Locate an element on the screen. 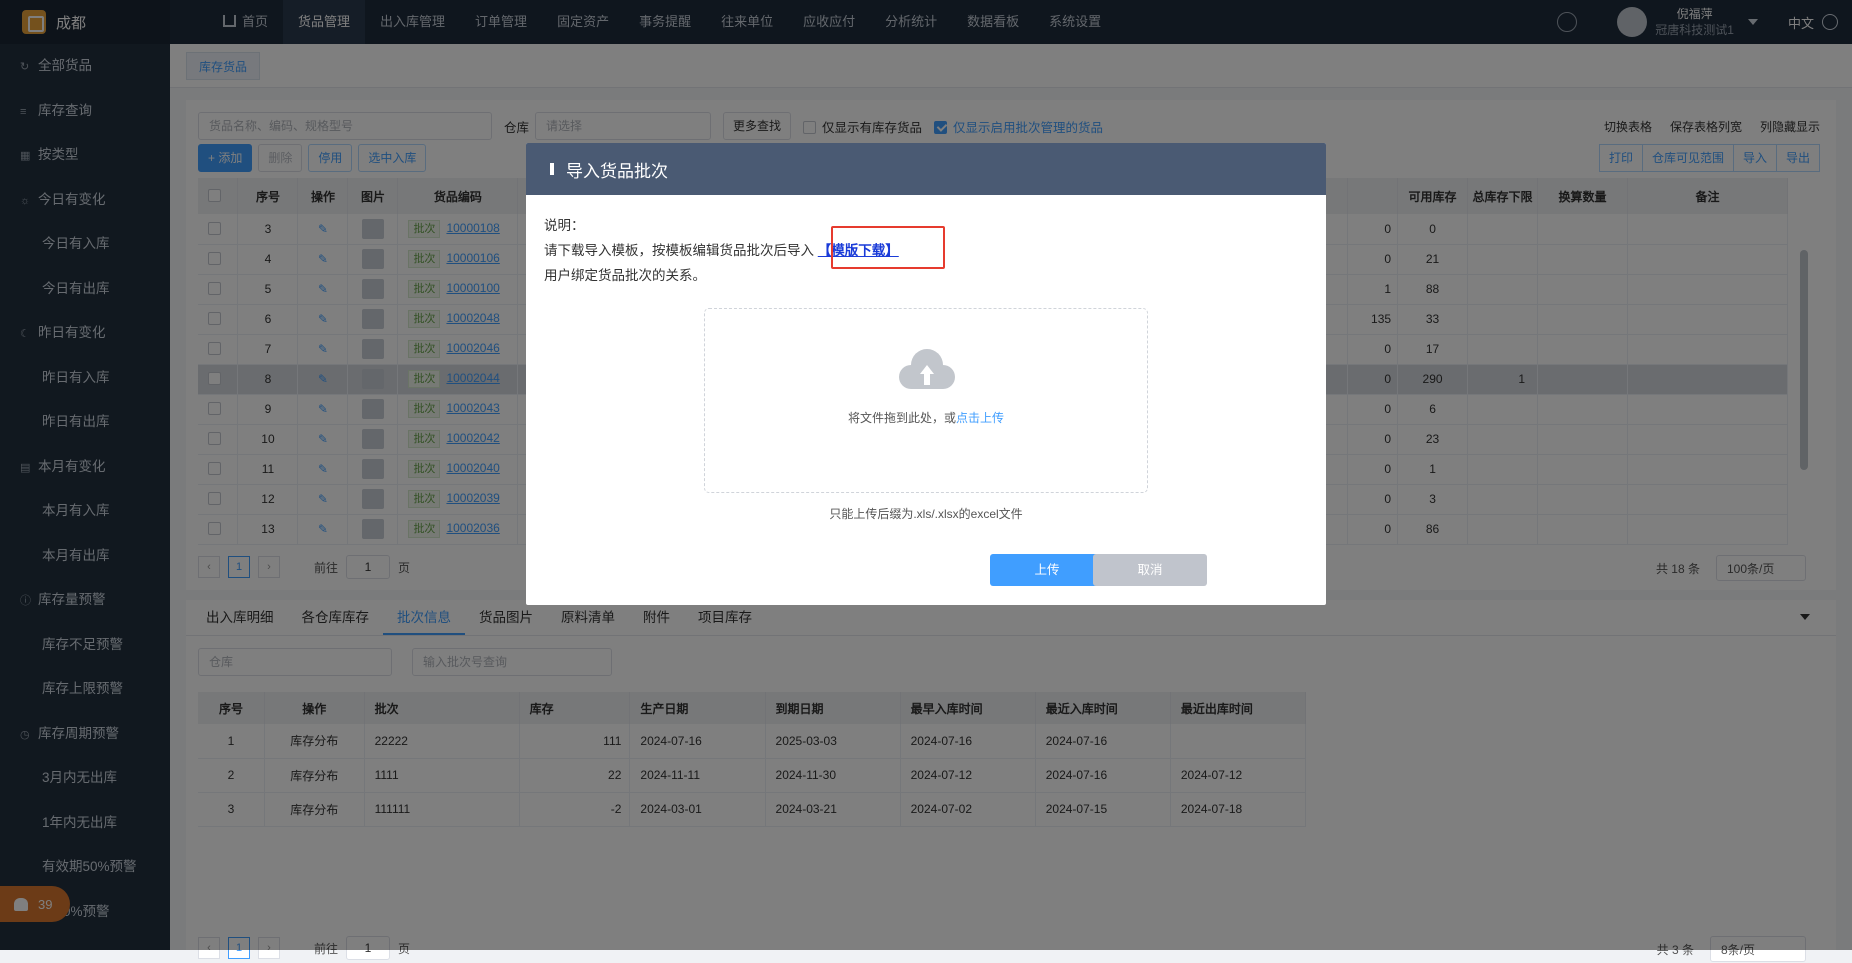 Image resolution: width=1852 pixels, height=963 pixels. drop-text: 将文件拖到此处，或 is located at coordinates (901, 418).